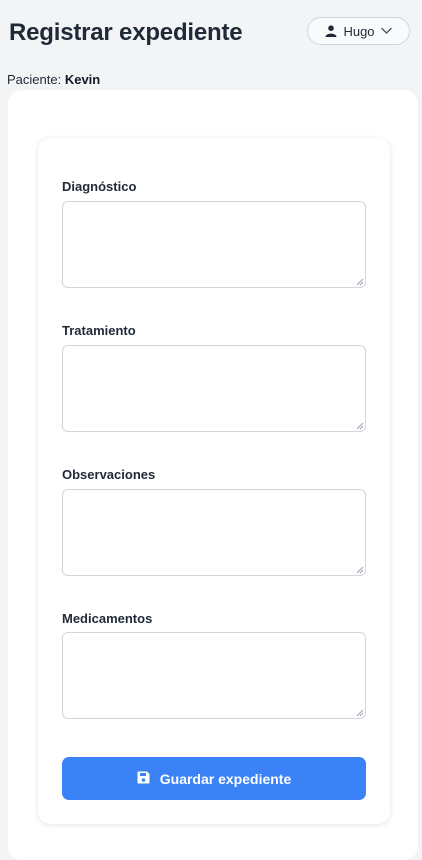 The width and height of the screenshot is (422, 860). What do you see at coordinates (107, 618) in the screenshot?
I see `medicamentos-label: Medicamentos` at bounding box center [107, 618].